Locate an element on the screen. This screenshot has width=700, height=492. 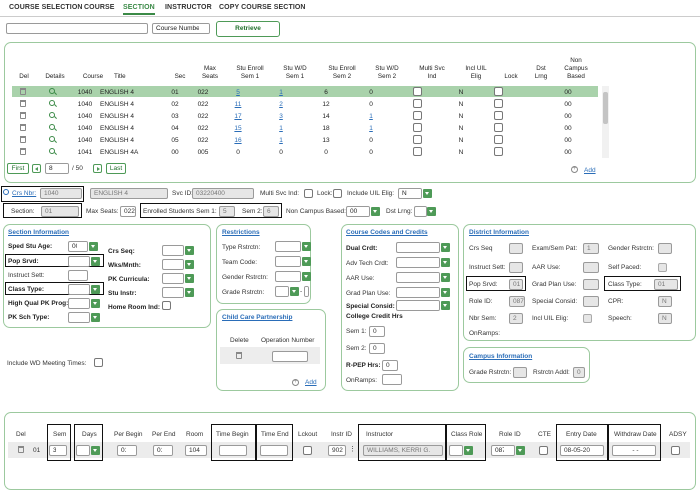
table-row: 1040 ENGLISH 4 02 022 11 2 12 0 N 00 is located at coordinates (305, 104).